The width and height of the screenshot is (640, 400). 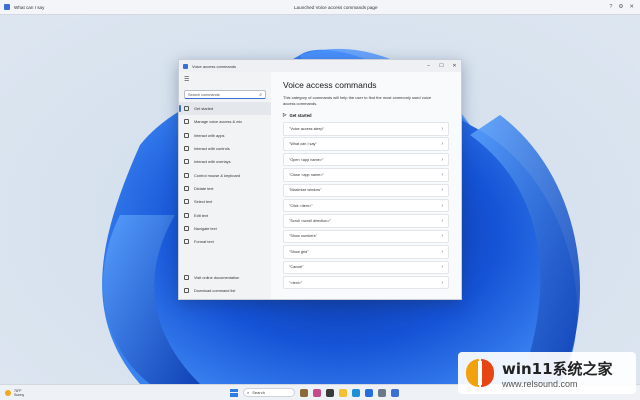 What do you see at coordinates (366, 115) in the screenshot?
I see `section-get-started: ▷ Get started` at bounding box center [366, 115].